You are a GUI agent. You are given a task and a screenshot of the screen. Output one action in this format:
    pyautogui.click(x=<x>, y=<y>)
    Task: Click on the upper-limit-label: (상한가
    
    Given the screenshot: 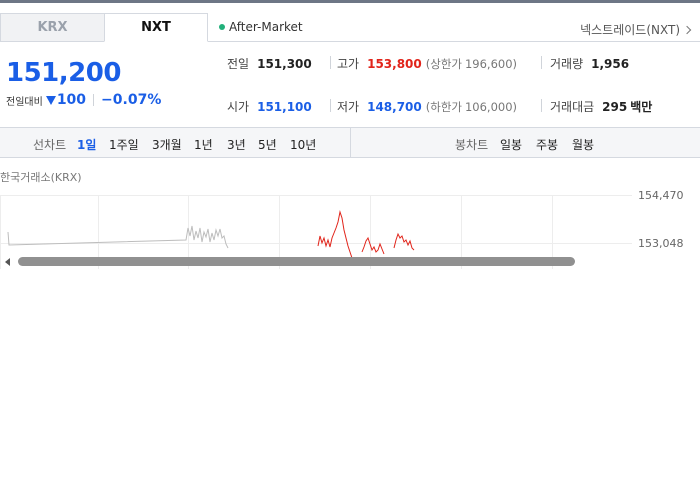 What is the action you would take?
    pyautogui.click(x=443, y=63)
    